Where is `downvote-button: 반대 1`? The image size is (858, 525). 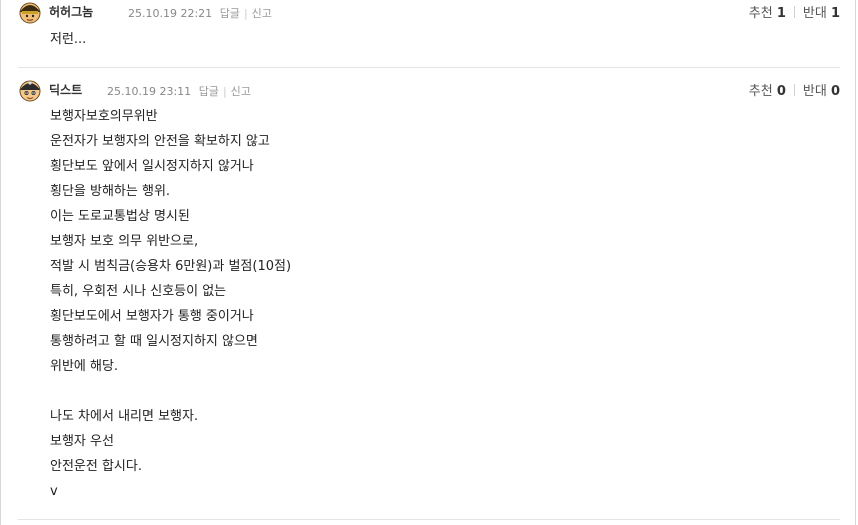
downvote-button: 반대 1 is located at coordinates (821, 13).